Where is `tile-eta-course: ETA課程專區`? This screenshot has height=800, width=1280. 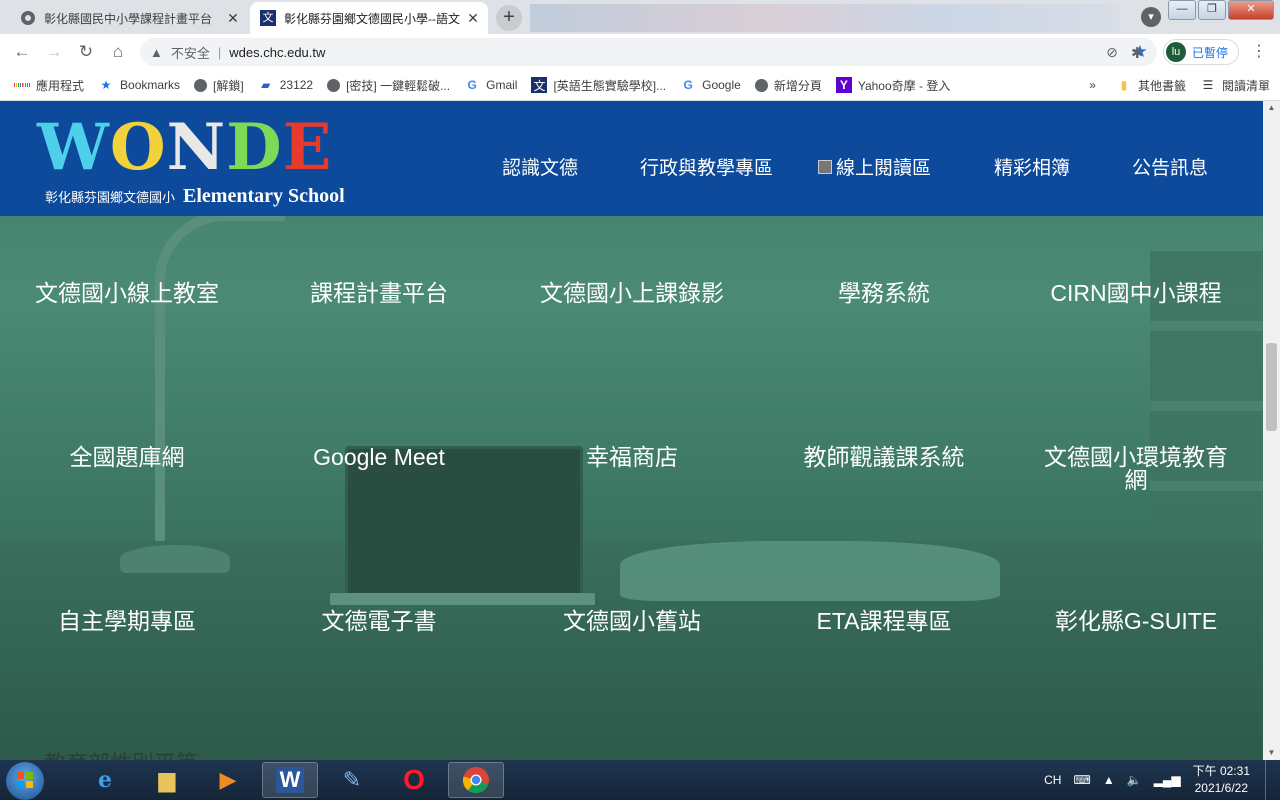 tile-eta-course: ETA課程專區 is located at coordinates (884, 621).